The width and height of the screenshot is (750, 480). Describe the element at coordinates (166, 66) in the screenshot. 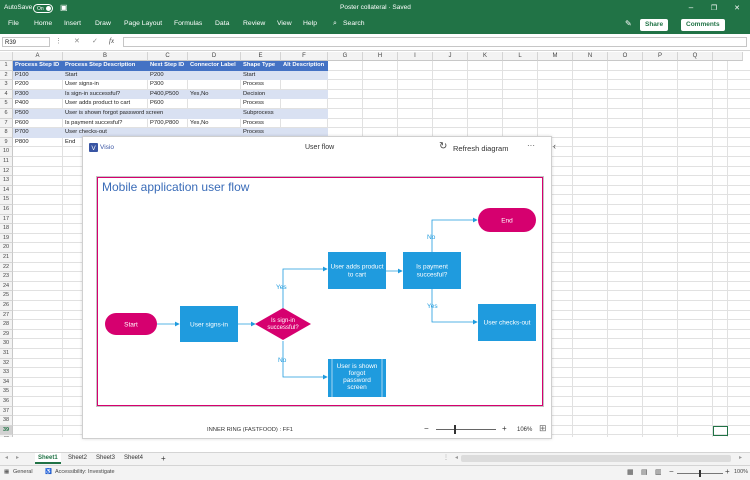

I see `table-header-cell: Next Step ID` at that location.